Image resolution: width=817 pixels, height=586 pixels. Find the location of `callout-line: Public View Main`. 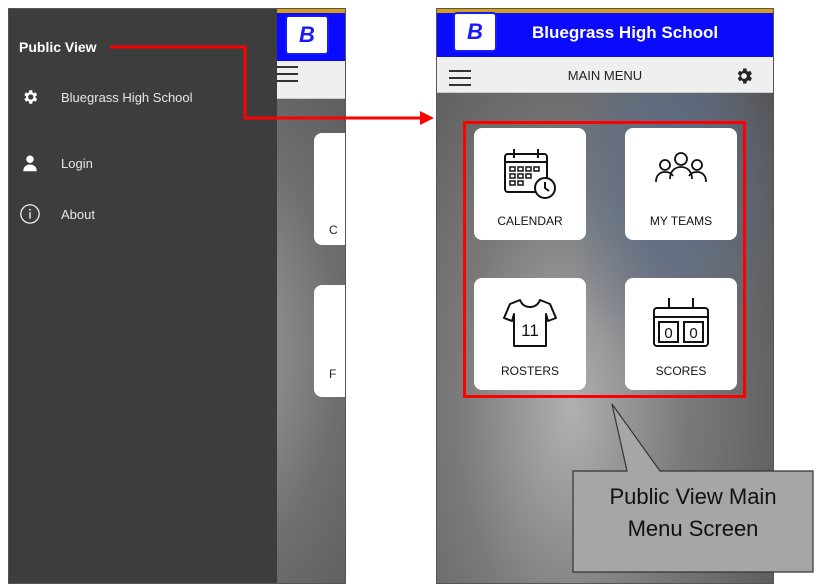

callout-line: Public View Main is located at coordinates (693, 496).